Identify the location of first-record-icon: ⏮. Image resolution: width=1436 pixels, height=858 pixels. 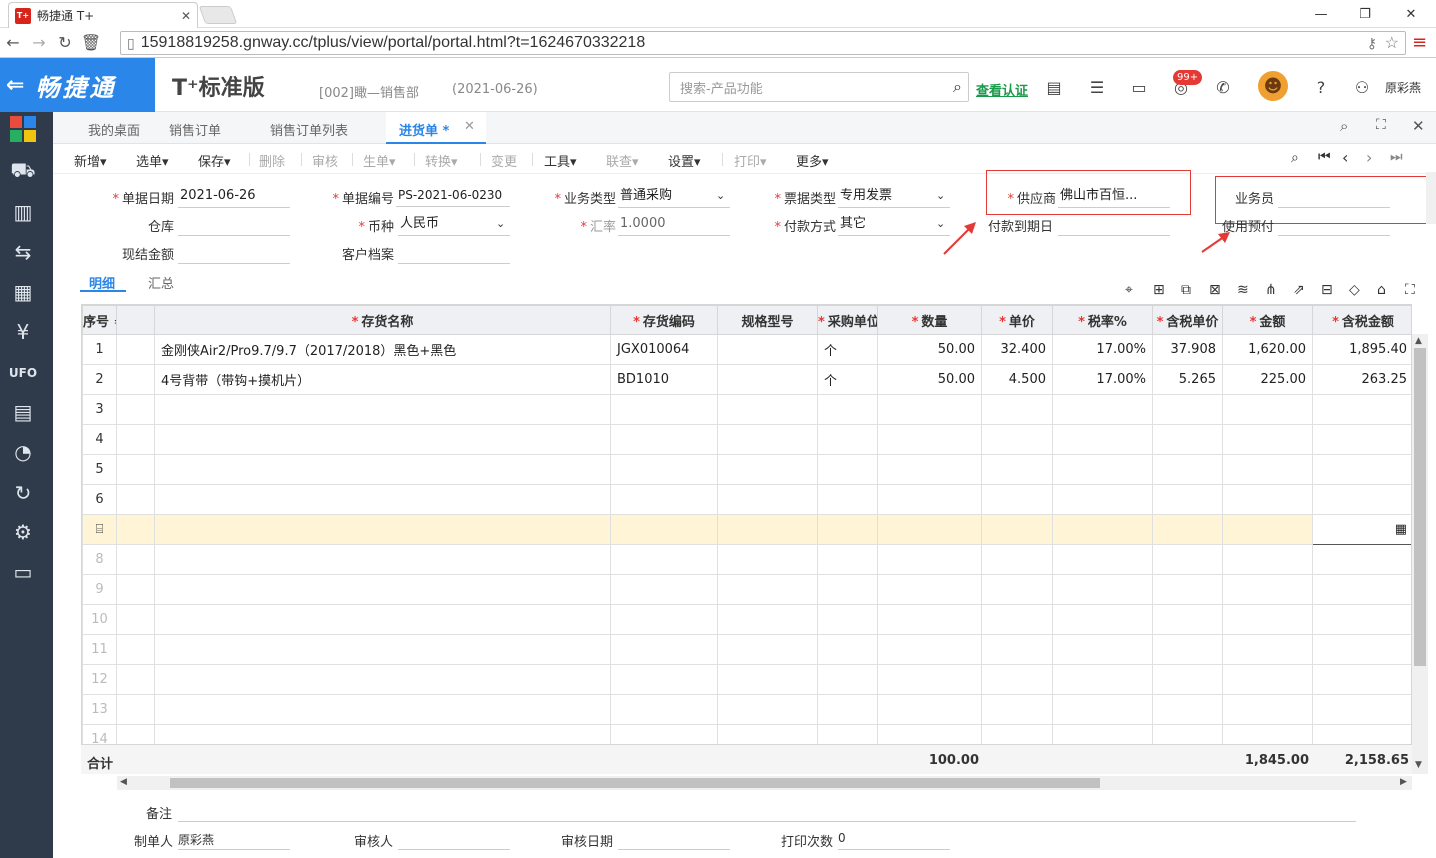
(1324, 157).